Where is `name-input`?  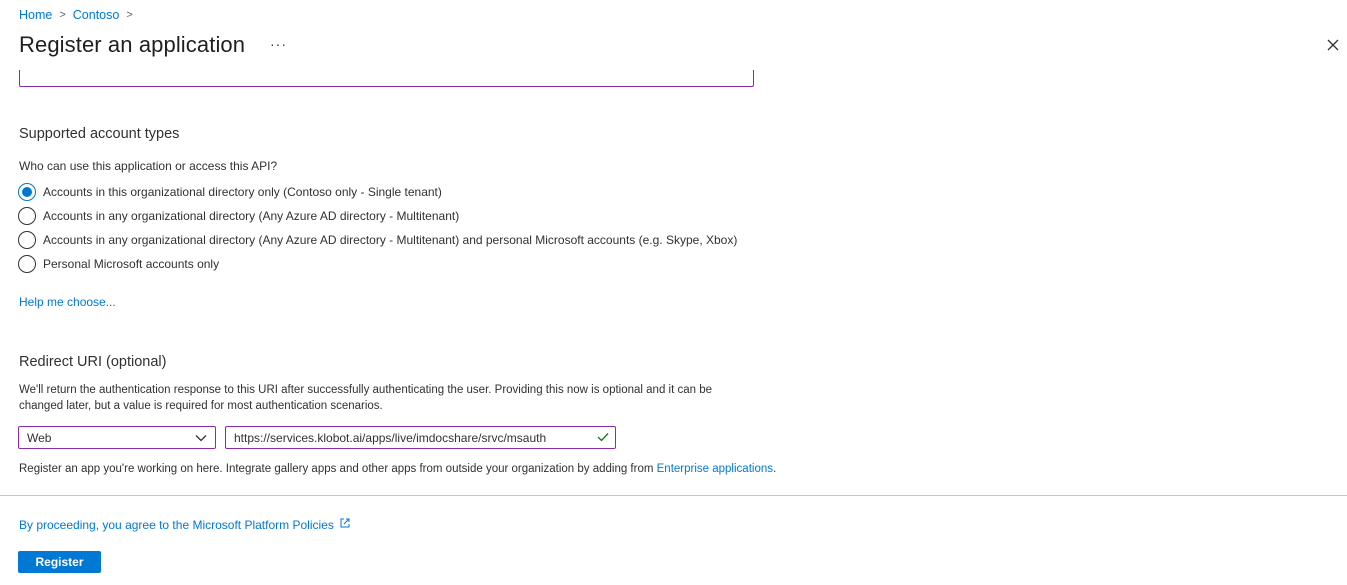
name-input is located at coordinates (386, 78).